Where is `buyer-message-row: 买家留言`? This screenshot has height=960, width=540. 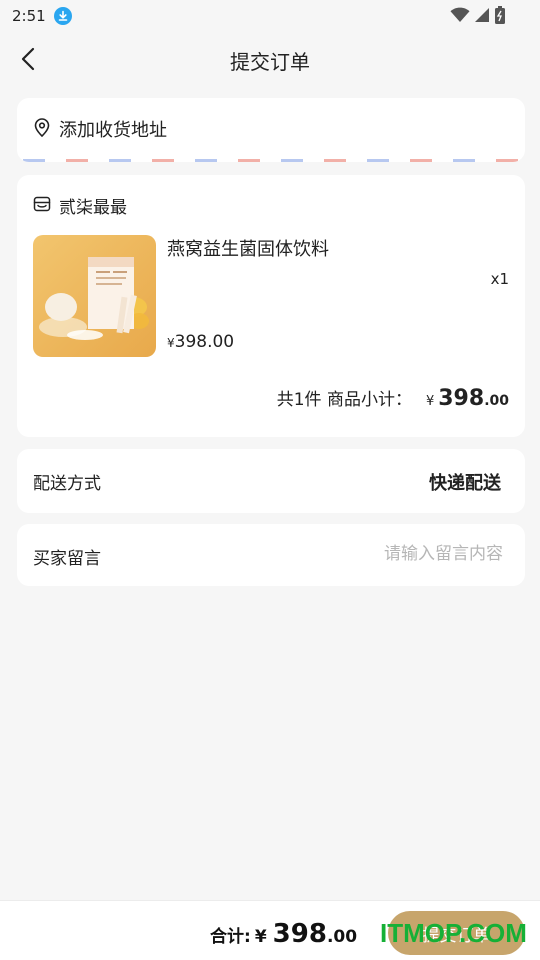
buyer-message-row: 买家留言 is located at coordinates (271, 555).